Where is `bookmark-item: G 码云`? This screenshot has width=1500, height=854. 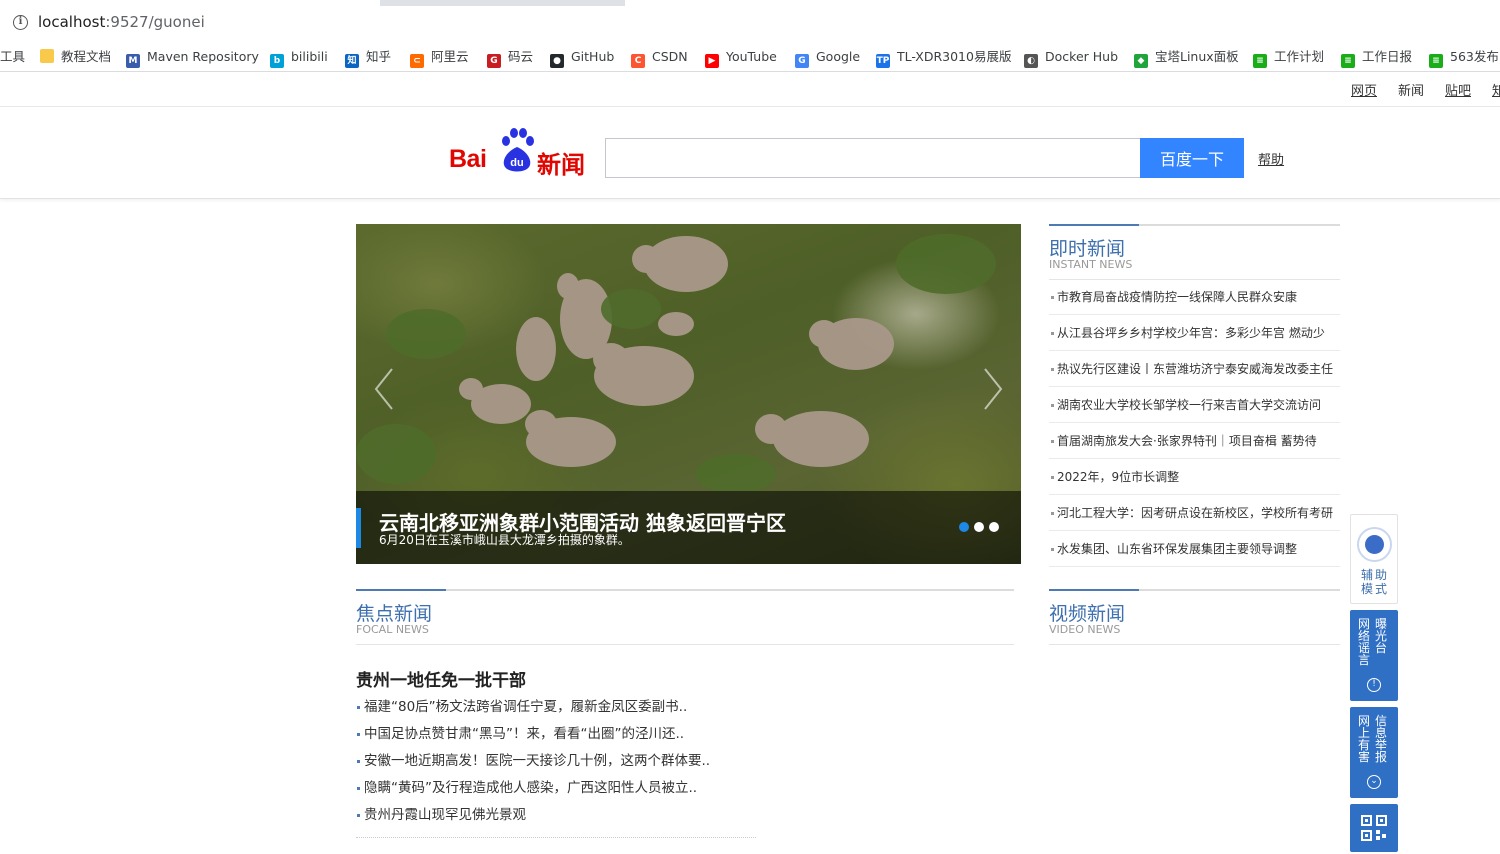 bookmark-item: G 码云 is located at coordinates (510, 57).